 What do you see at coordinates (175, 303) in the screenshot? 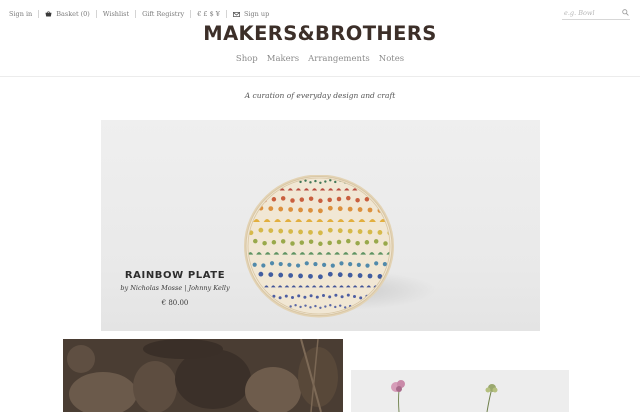
I see `product-price: € 80.00` at bounding box center [175, 303].